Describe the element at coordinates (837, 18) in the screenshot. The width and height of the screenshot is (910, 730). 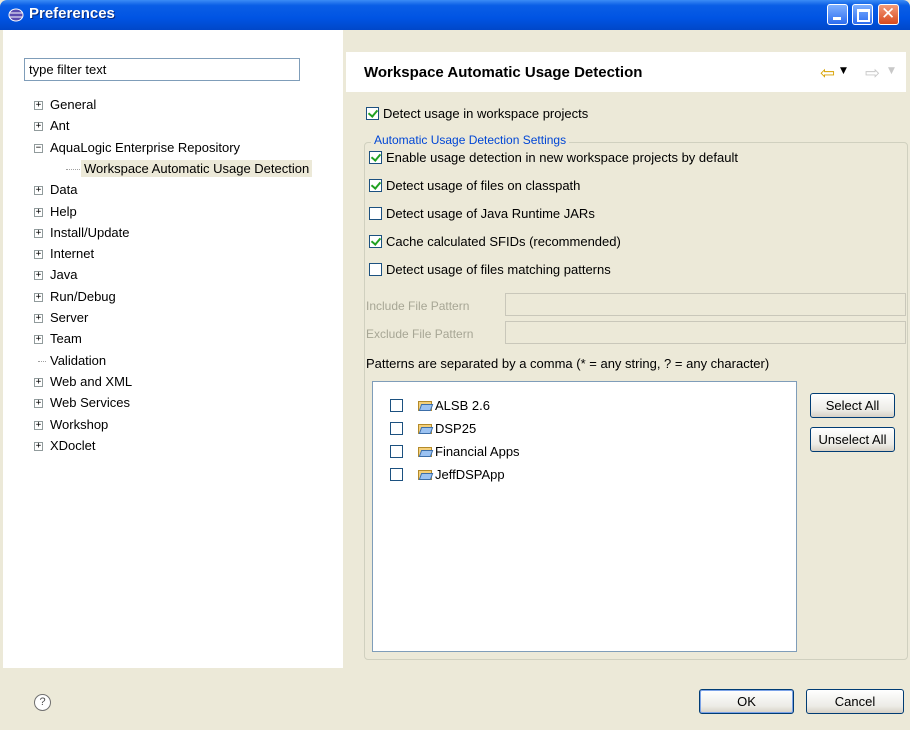
I see `minimize-icon` at that location.